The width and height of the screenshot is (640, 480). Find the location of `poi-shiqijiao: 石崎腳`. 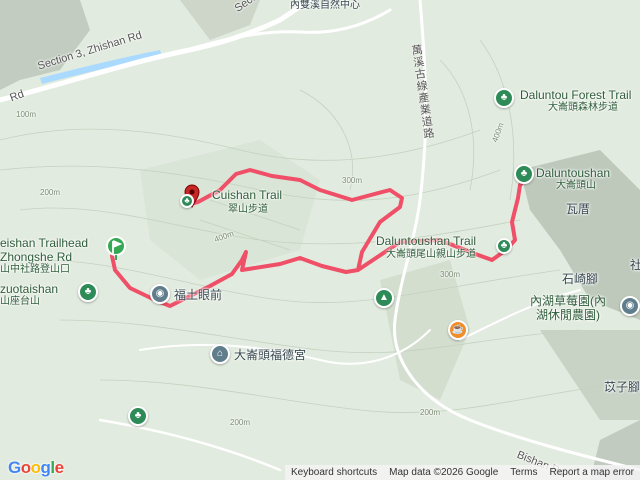

poi-shiqijiao: 石崎腳 is located at coordinates (580, 279).